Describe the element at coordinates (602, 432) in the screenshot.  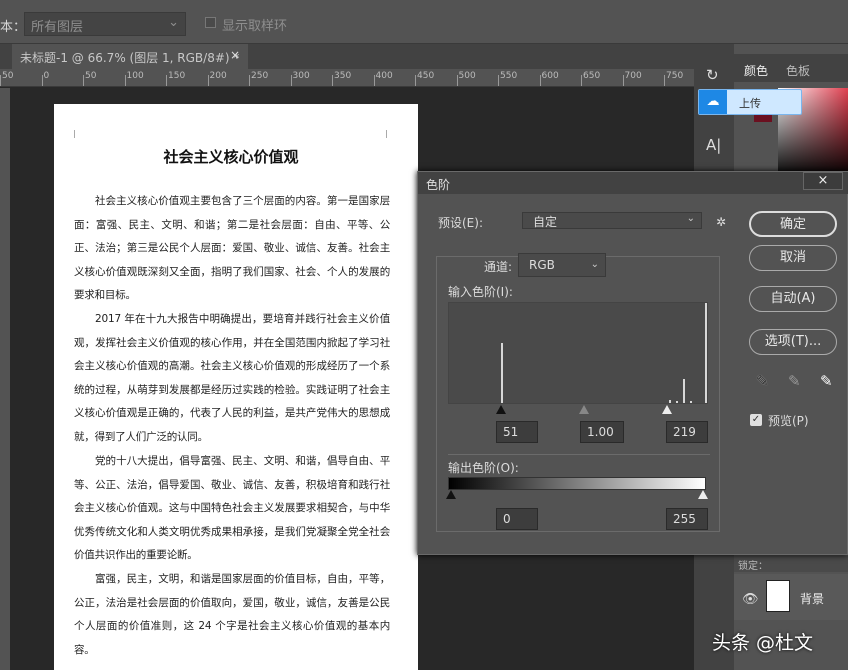
I see `input-gamma-field: 1.00` at that location.